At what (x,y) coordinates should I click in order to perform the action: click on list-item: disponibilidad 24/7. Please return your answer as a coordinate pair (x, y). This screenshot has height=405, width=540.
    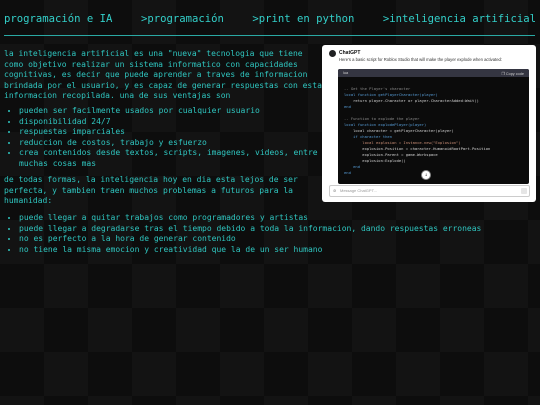
    Looking at the image, I should click on (171, 122).